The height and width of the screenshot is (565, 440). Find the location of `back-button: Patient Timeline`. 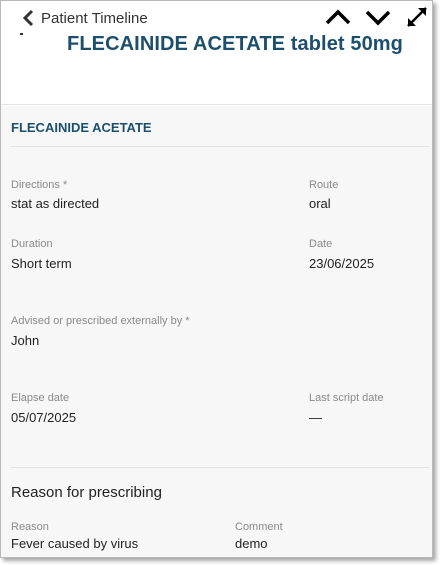

back-button: Patient Timeline is located at coordinates (84, 18).